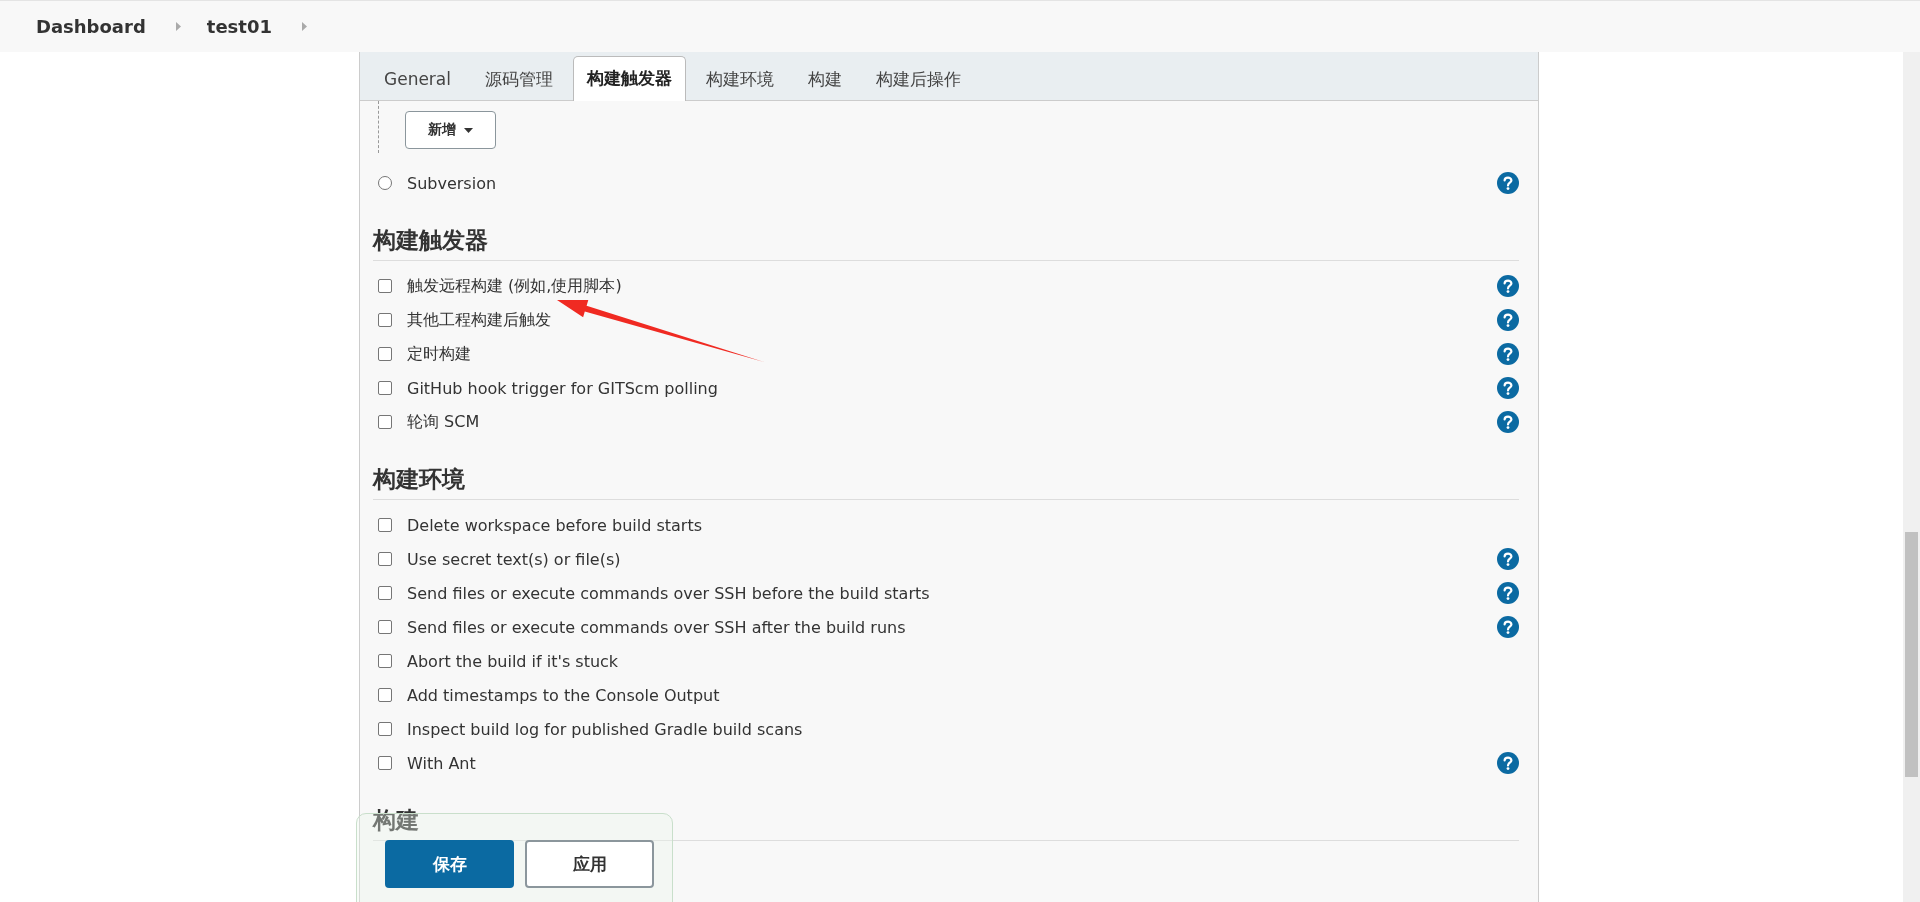  Describe the element at coordinates (513, 661) in the screenshot. I see `checkbox-label: Abort the build if it's stuck` at that location.